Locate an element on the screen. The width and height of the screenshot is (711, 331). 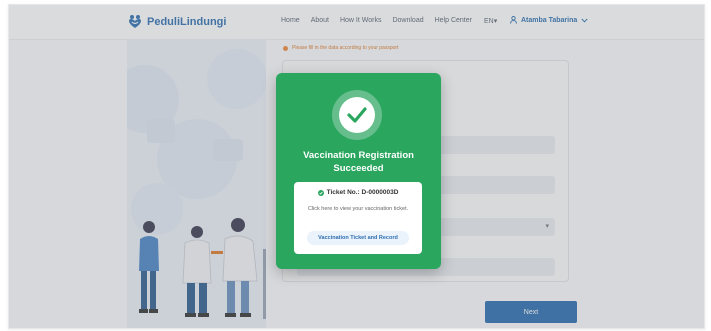
check-icon is located at coordinates (357, 115).